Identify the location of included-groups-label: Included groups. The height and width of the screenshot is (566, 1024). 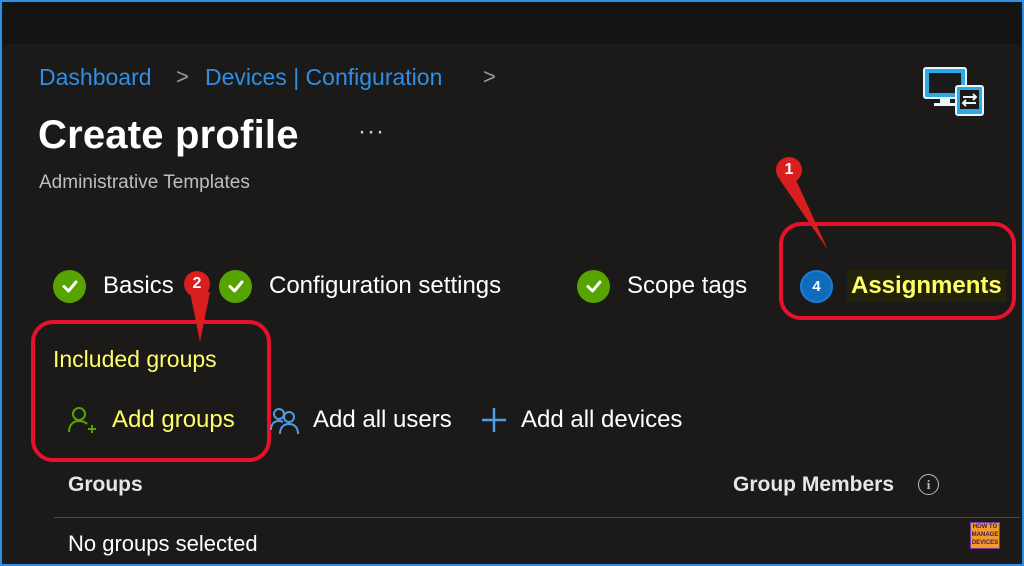
(135, 359).